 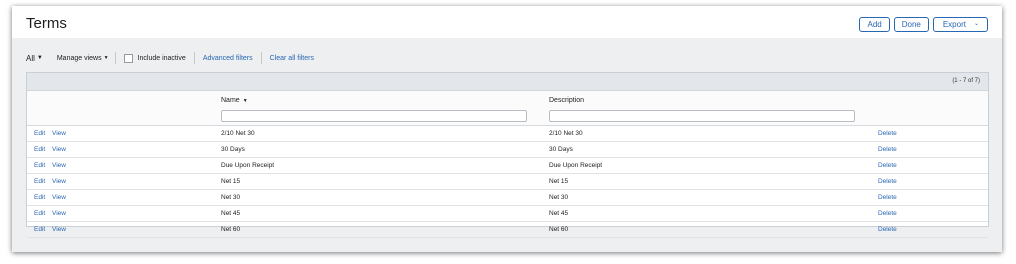 I want to click on manage-views-label: Manage views, so click(x=79, y=58).